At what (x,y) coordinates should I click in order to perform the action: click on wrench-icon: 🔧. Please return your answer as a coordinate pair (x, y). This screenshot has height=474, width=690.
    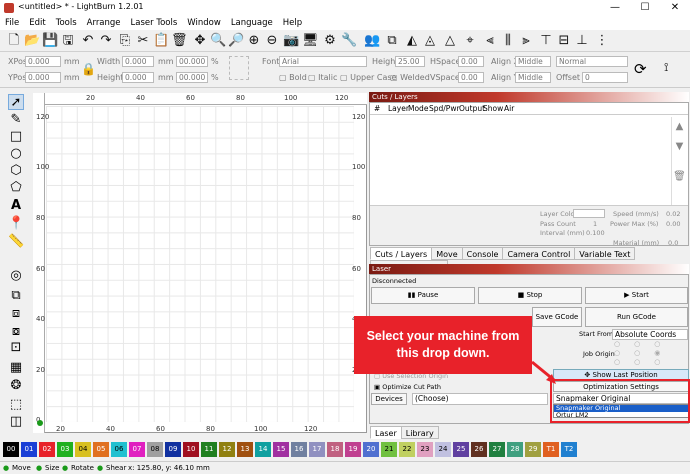
    Looking at the image, I should click on (349, 41).